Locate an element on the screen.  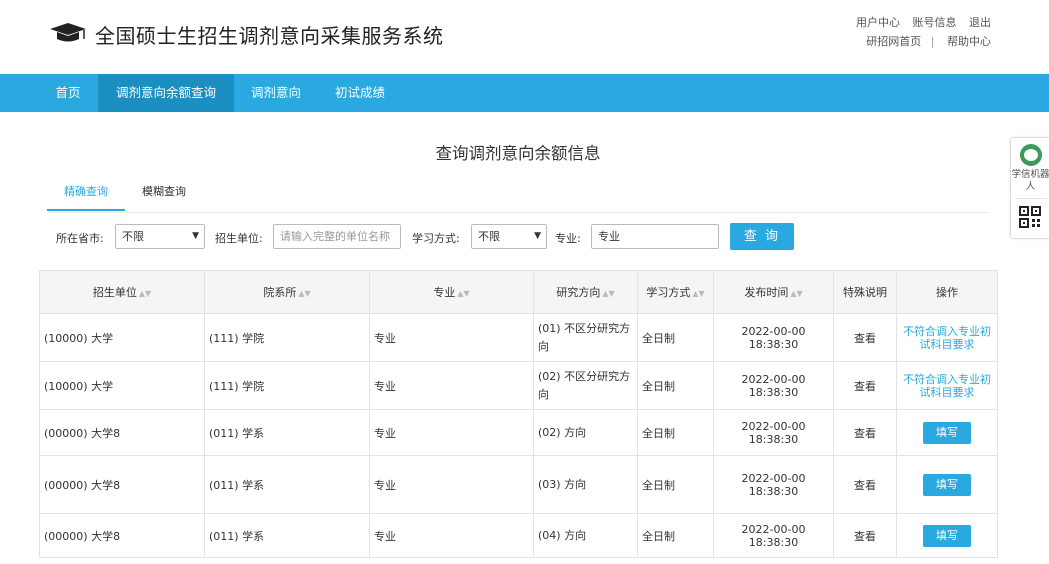
page-title: 查询调剂意向余额信息 is located at coordinates (518, 153).